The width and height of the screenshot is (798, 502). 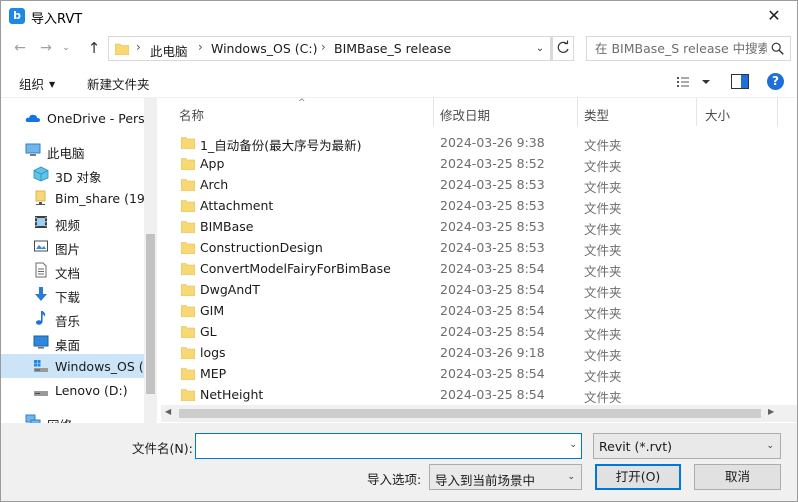 What do you see at coordinates (72, 390) in the screenshot?
I see `nav-item-lenovo-d: Lenovo (D:)` at bounding box center [72, 390].